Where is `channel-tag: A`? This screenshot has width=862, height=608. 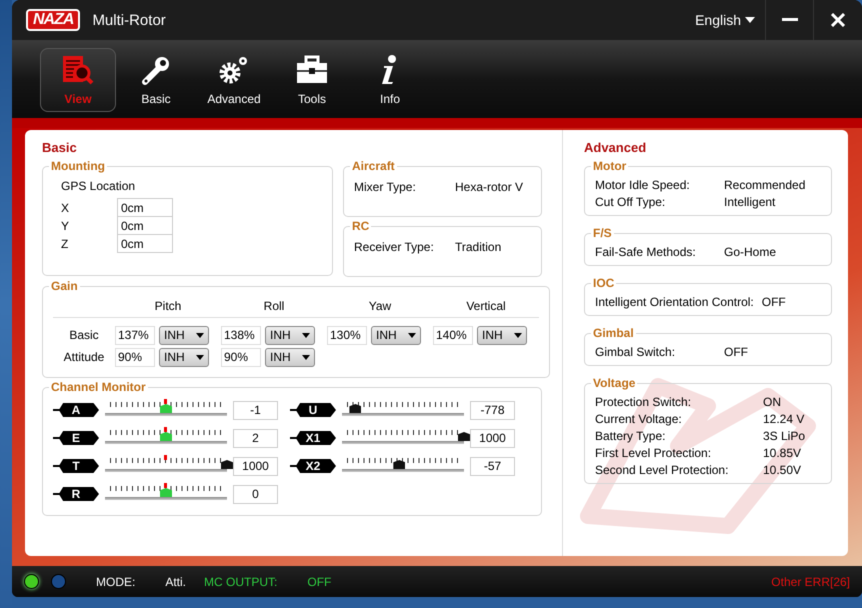 channel-tag: A is located at coordinates (76, 410).